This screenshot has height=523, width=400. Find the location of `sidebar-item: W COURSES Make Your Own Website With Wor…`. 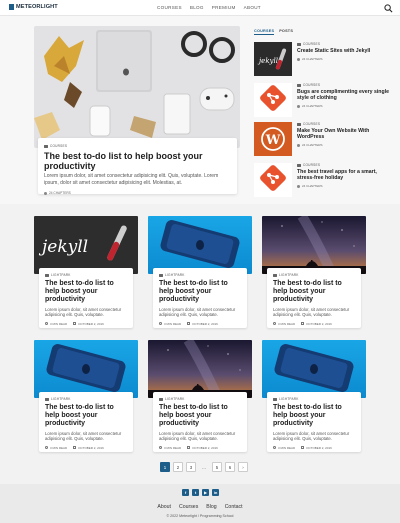

sidebar-item: W COURSES Make Your Own Website With Wor… is located at coordinates (324, 139).